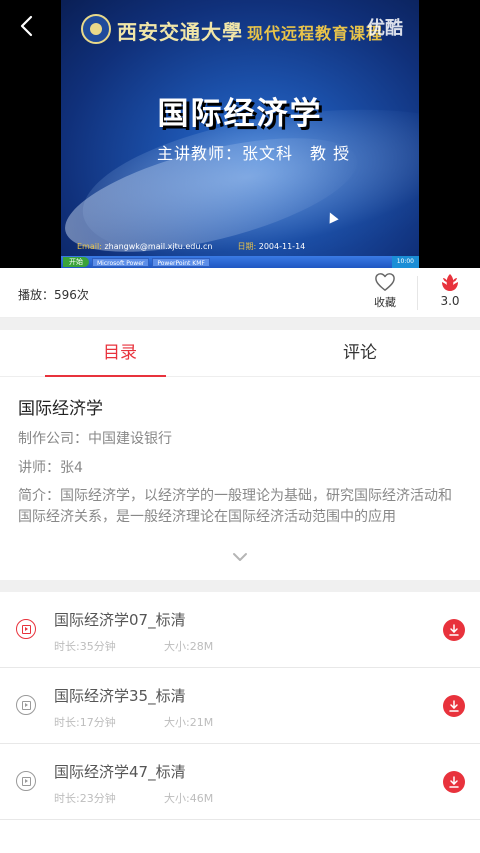 Image resolution: width=480 pixels, height=853 pixels. I want to click on episode-item: 国际经济学35_标清 时长:17分钟 大小:21M, so click(240, 706).